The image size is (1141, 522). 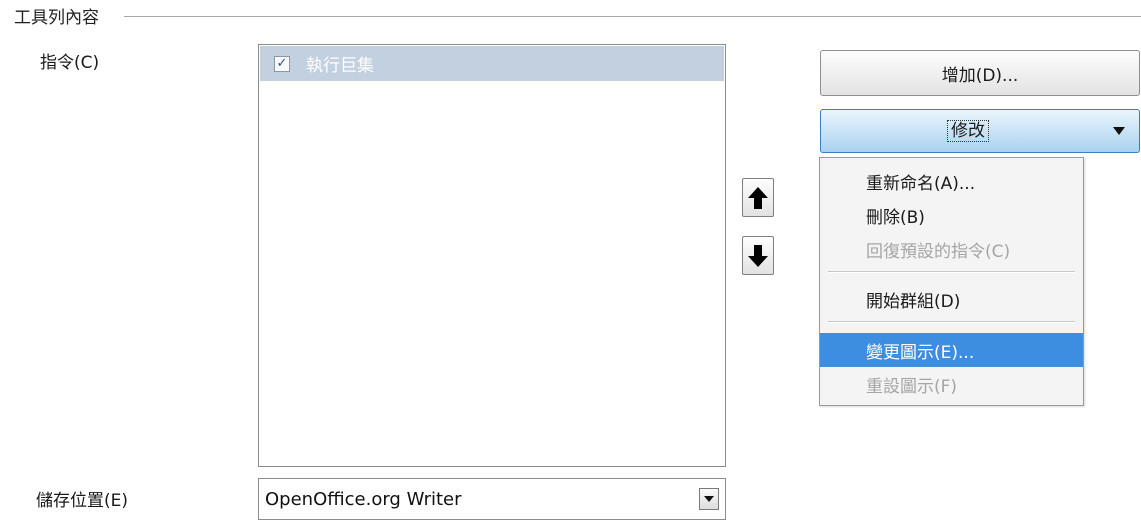 What do you see at coordinates (938, 251) in the screenshot?
I see `menu-item-restore-default-command: 回復預設的指令(C)` at bounding box center [938, 251].